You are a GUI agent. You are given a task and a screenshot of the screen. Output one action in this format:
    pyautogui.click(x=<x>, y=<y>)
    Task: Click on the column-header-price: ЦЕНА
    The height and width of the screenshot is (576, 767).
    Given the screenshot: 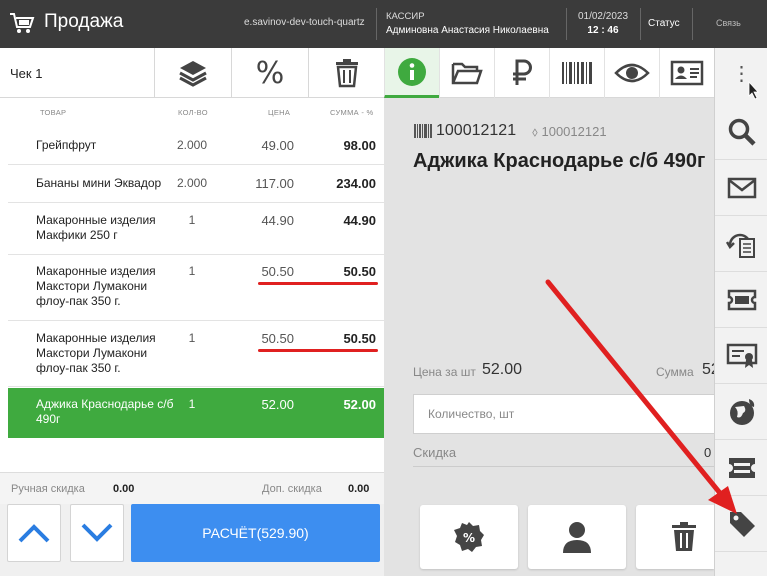 What is the action you would take?
    pyautogui.click(x=279, y=112)
    